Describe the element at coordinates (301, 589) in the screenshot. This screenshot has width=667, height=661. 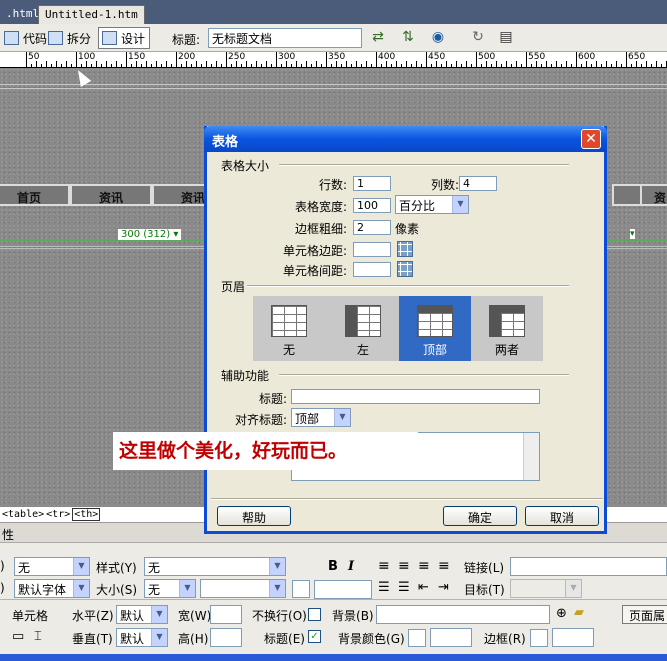
I see `text-color-swatch` at that location.